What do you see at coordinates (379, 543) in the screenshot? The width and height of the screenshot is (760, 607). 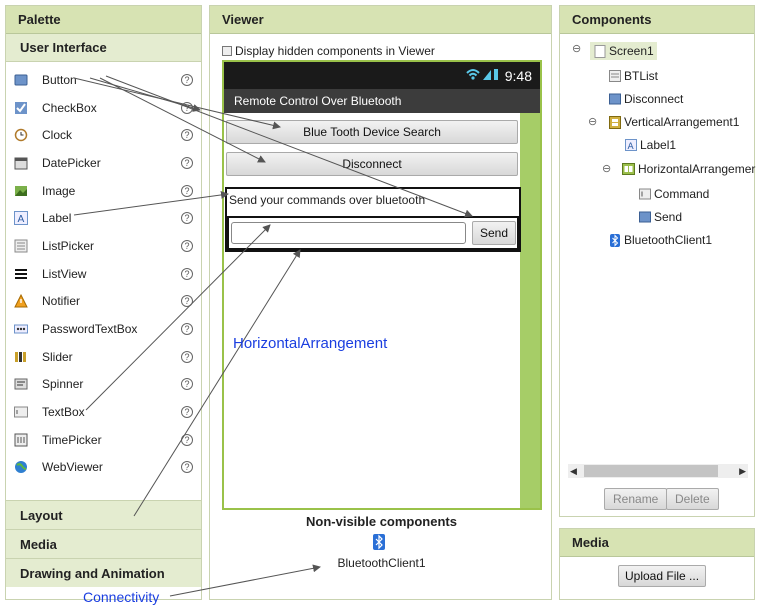 I see `bluetooth-icon` at bounding box center [379, 543].